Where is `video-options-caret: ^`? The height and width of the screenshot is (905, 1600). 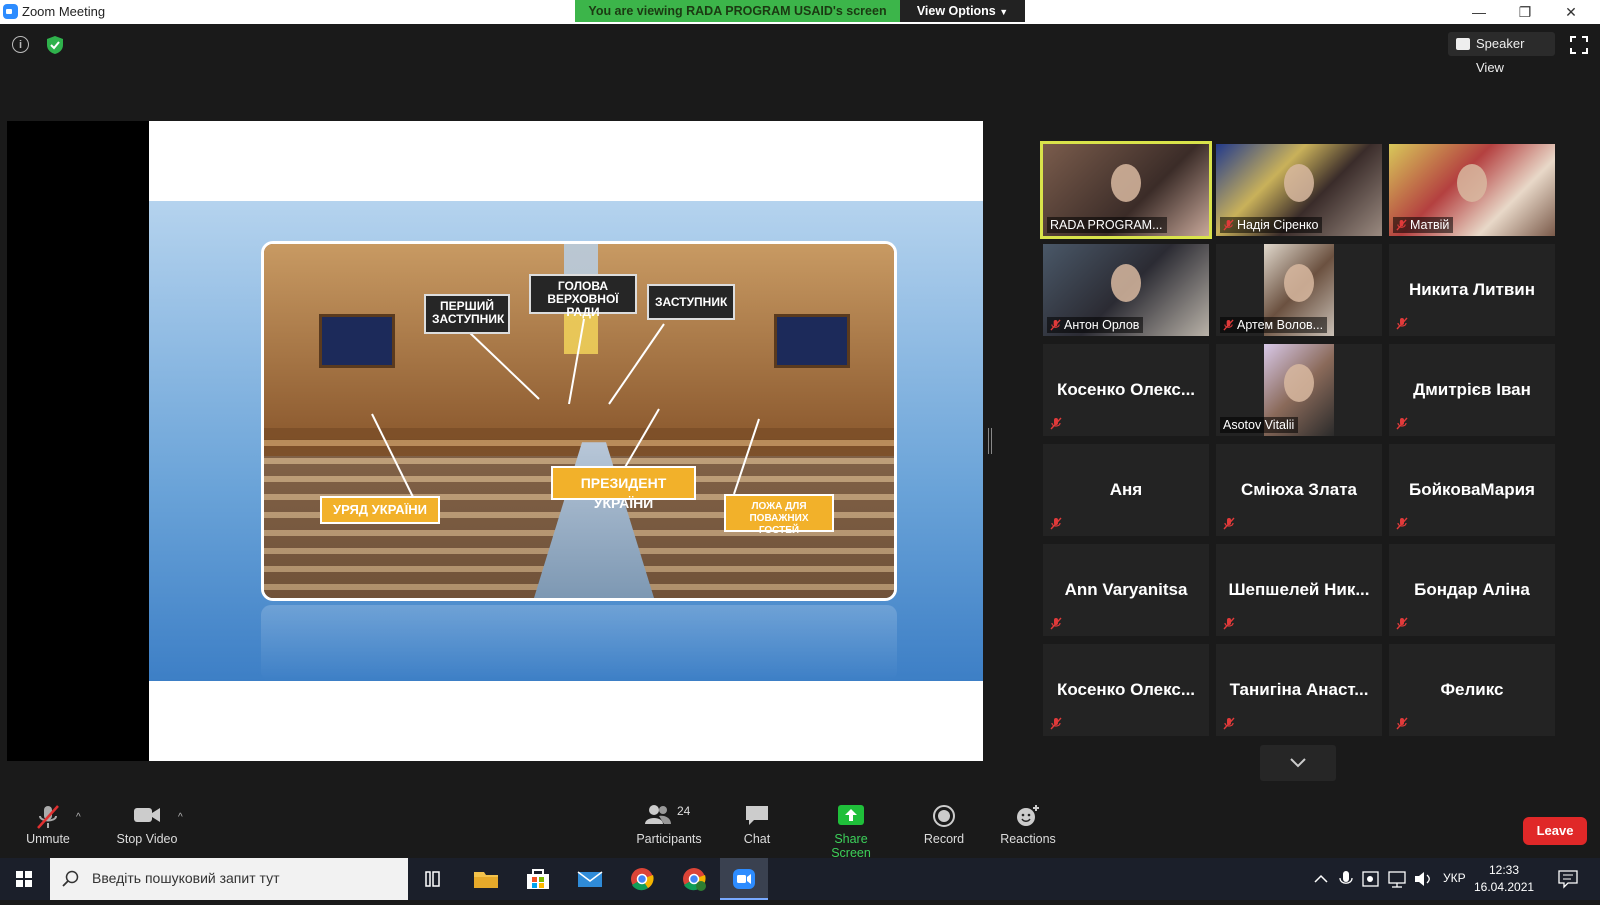 video-options-caret: ^ is located at coordinates (182, 817).